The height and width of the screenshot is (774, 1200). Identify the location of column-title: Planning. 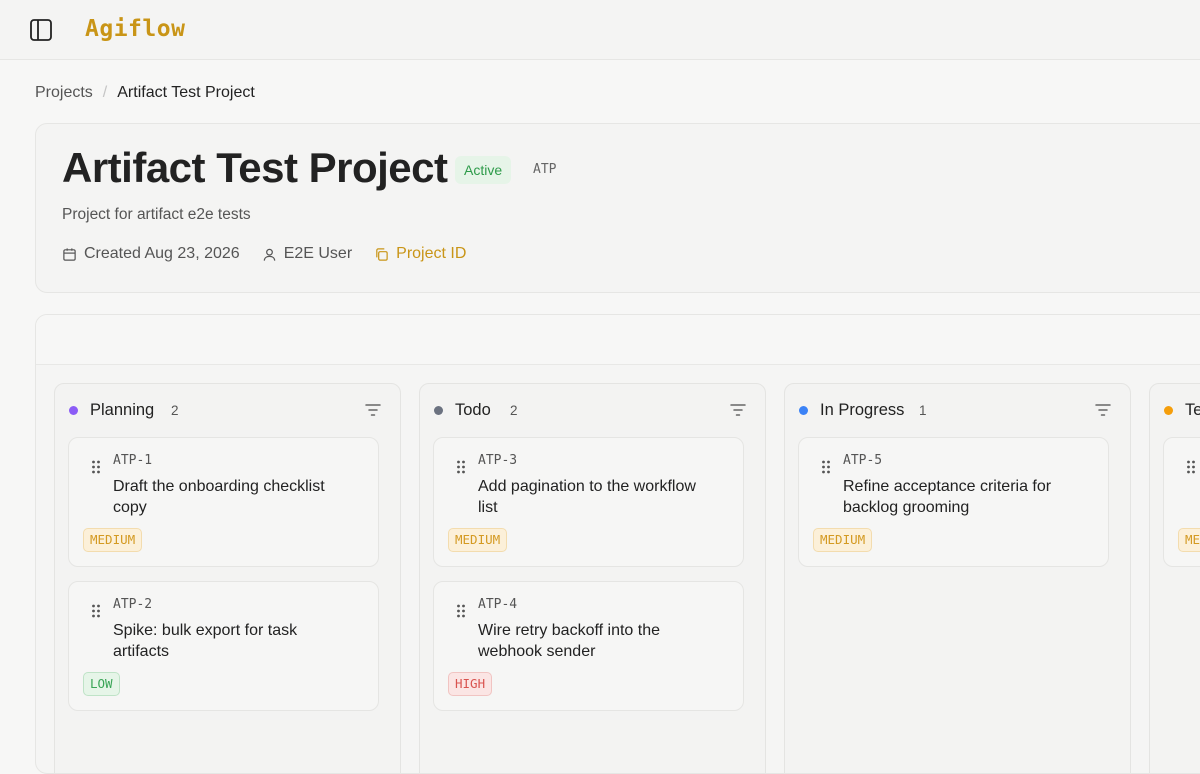
(122, 410).